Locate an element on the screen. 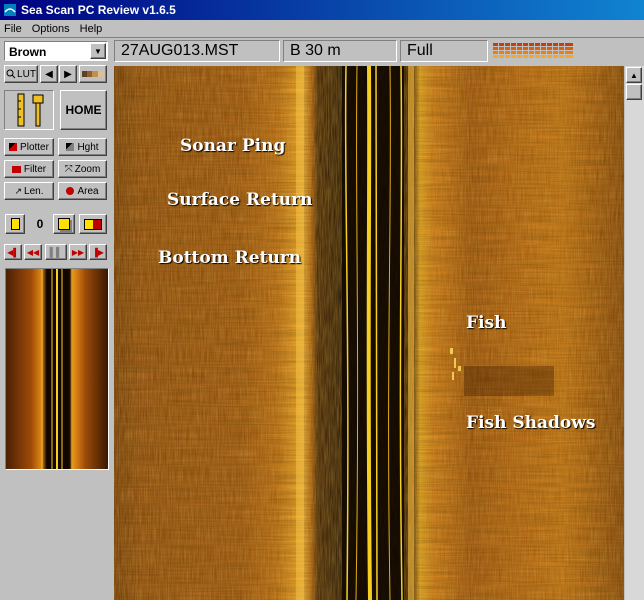  home-label: HOME is located at coordinates (83, 110).